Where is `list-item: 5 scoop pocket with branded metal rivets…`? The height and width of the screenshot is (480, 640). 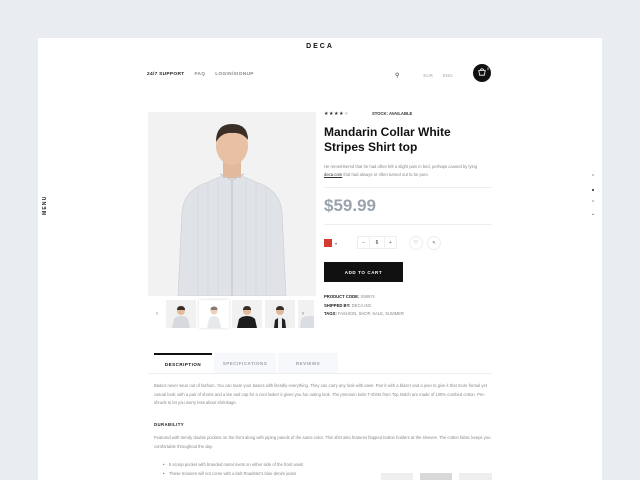 list-item: 5 scoop pocket with branded metal rivets… is located at coordinates (263, 464).